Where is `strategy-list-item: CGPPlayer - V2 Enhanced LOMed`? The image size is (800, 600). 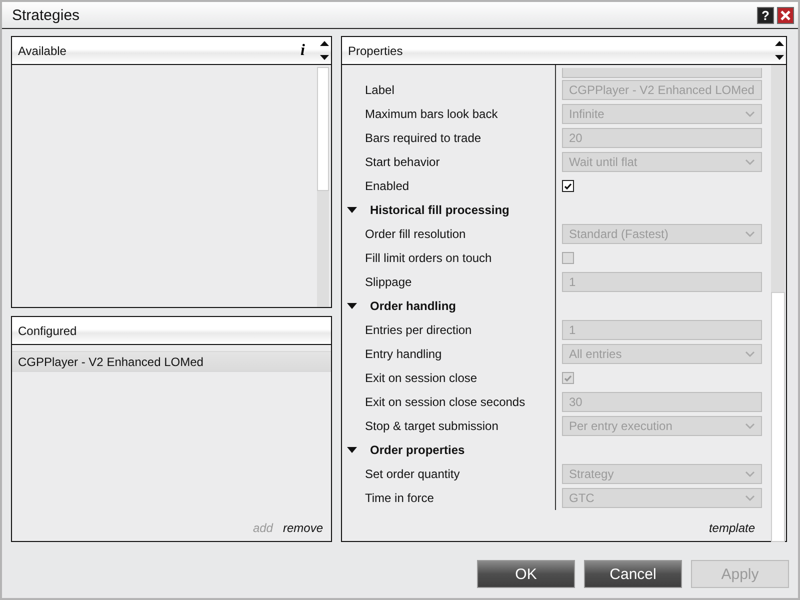 strategy-list-item: CGPPlayer - V2 Enhanced LOMed is located at coordinates (171, 361).